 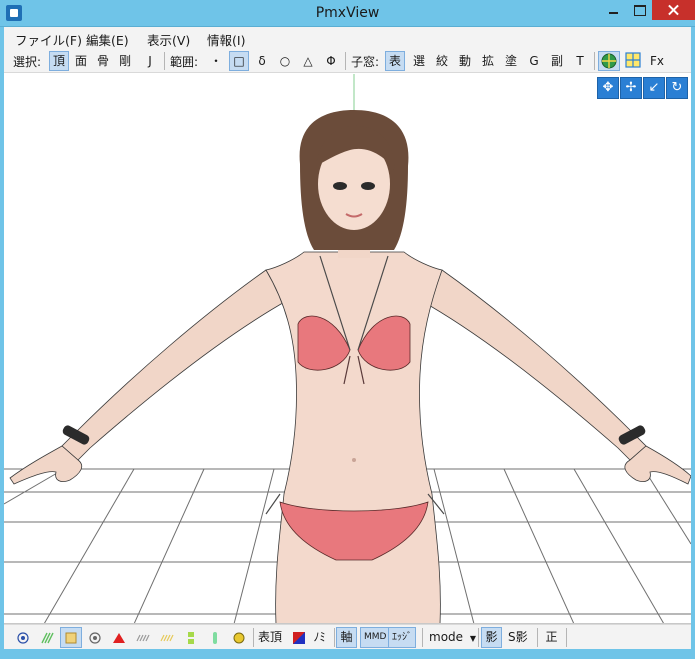 I want to click on mode-dropdown: mode ▼, so click(x=452, y=637).